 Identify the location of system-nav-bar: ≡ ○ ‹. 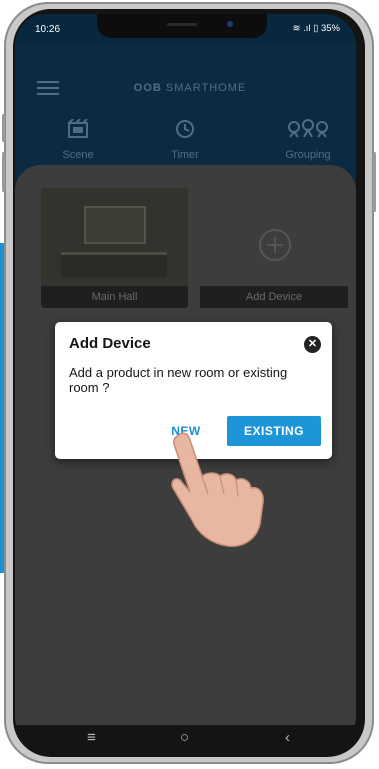
(185, 736).